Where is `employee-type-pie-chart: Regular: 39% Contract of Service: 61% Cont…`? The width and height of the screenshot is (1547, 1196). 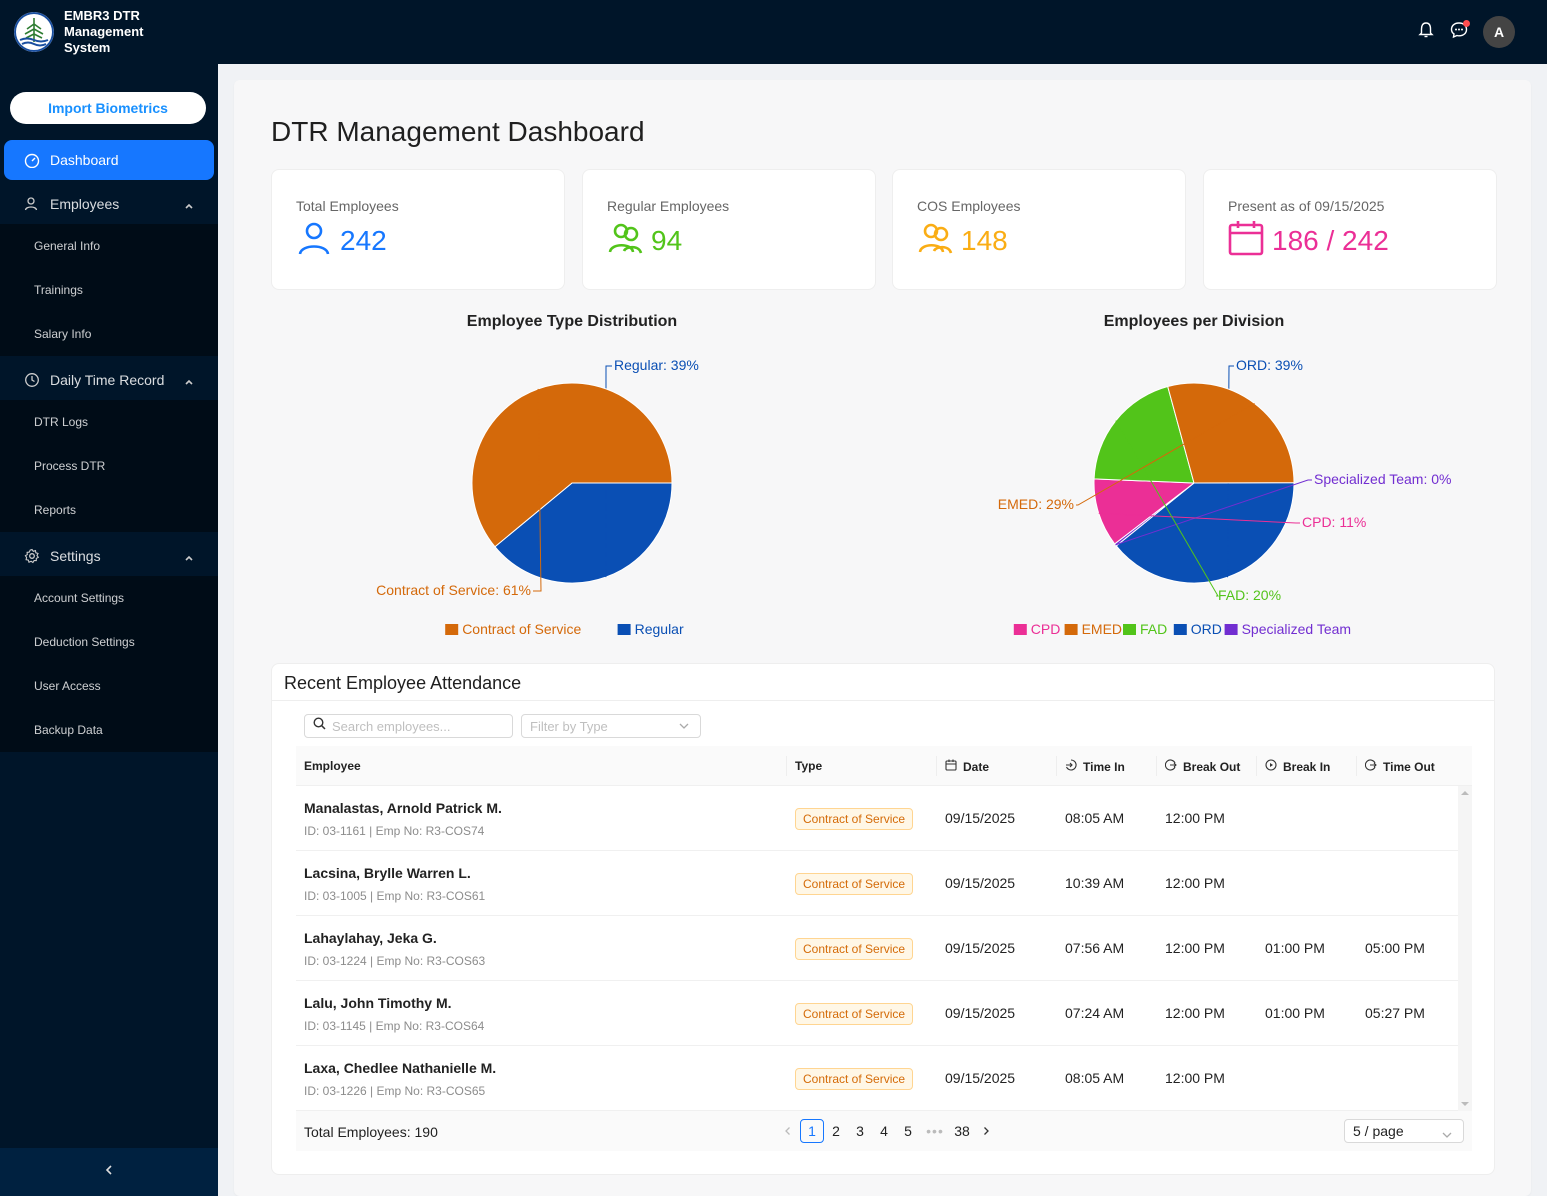
employee-type-pie-chart: Regular: 39% Contract of Service: 61% Cont… is located at coordinates (537, 497).